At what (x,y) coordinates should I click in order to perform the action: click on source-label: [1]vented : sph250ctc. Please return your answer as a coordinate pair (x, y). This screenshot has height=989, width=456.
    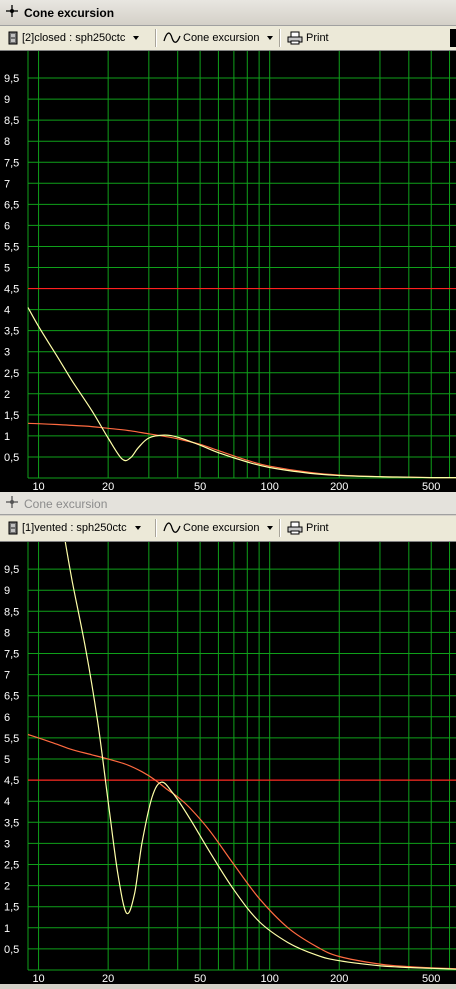
    Looking at the image, I should click on (74, 528).